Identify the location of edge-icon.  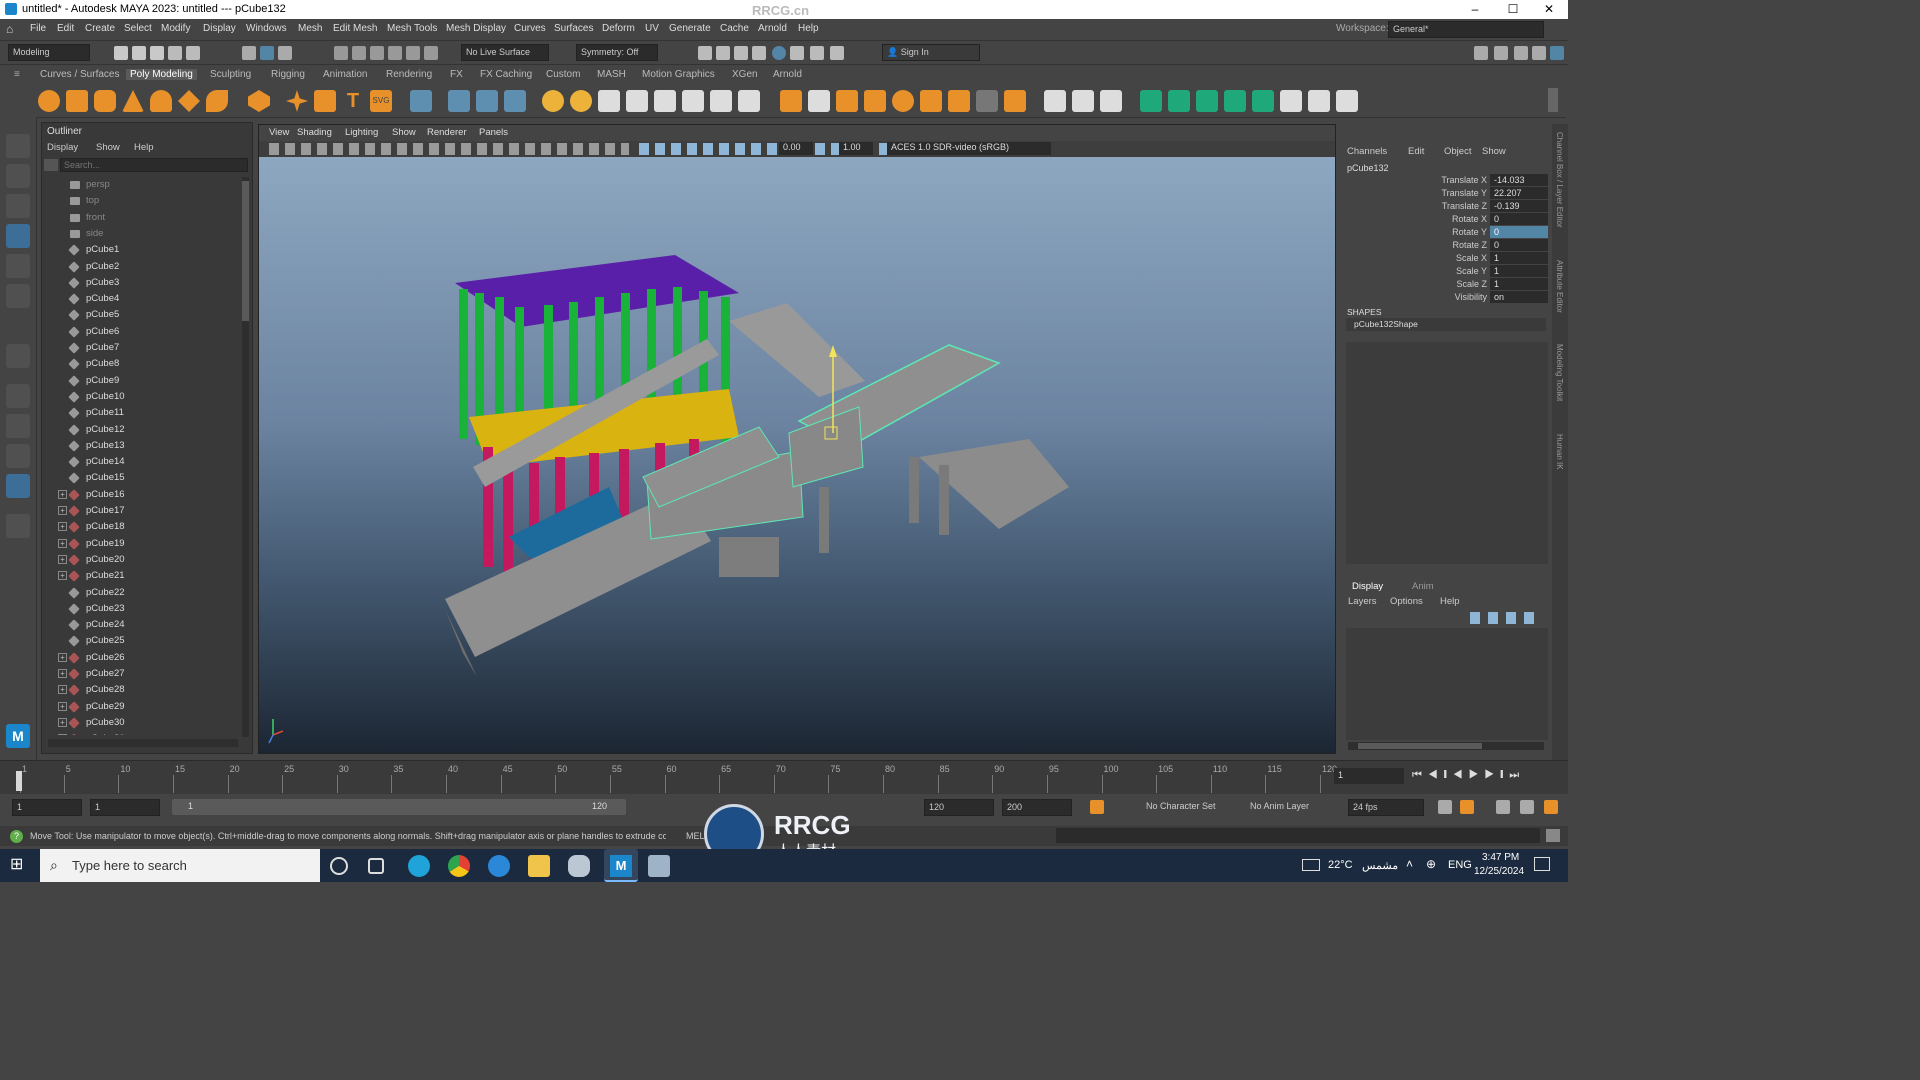
(419, 866).